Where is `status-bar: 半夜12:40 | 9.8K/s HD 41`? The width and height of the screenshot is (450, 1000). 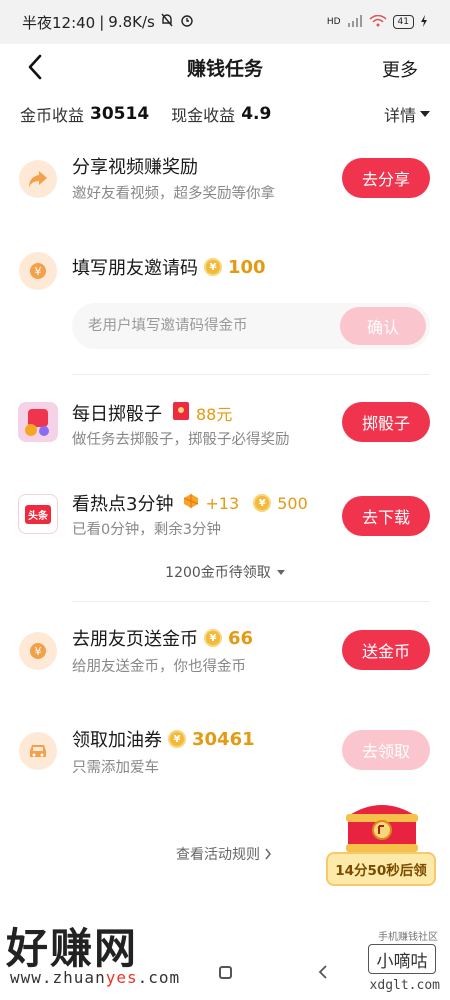 status-bar: 半夜12:40 | 9.8K/s HD 41 is located at coordinates (225, 22).